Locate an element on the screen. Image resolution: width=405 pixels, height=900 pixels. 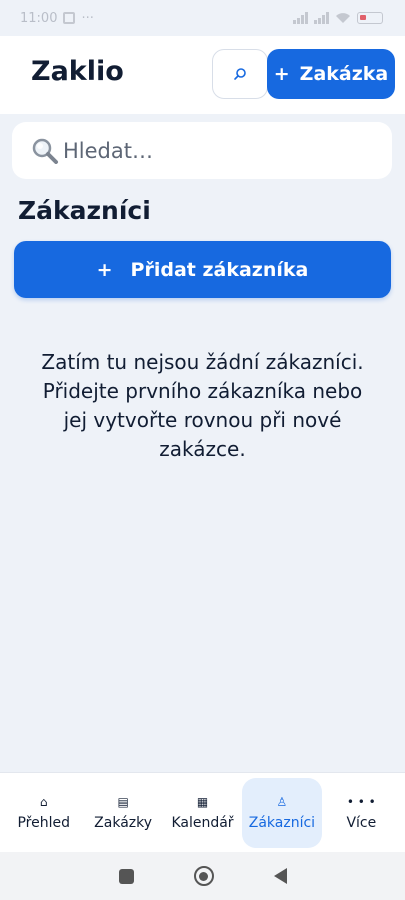
app-header: Zaklio + Zakázka is located at coordinates (202, 75).